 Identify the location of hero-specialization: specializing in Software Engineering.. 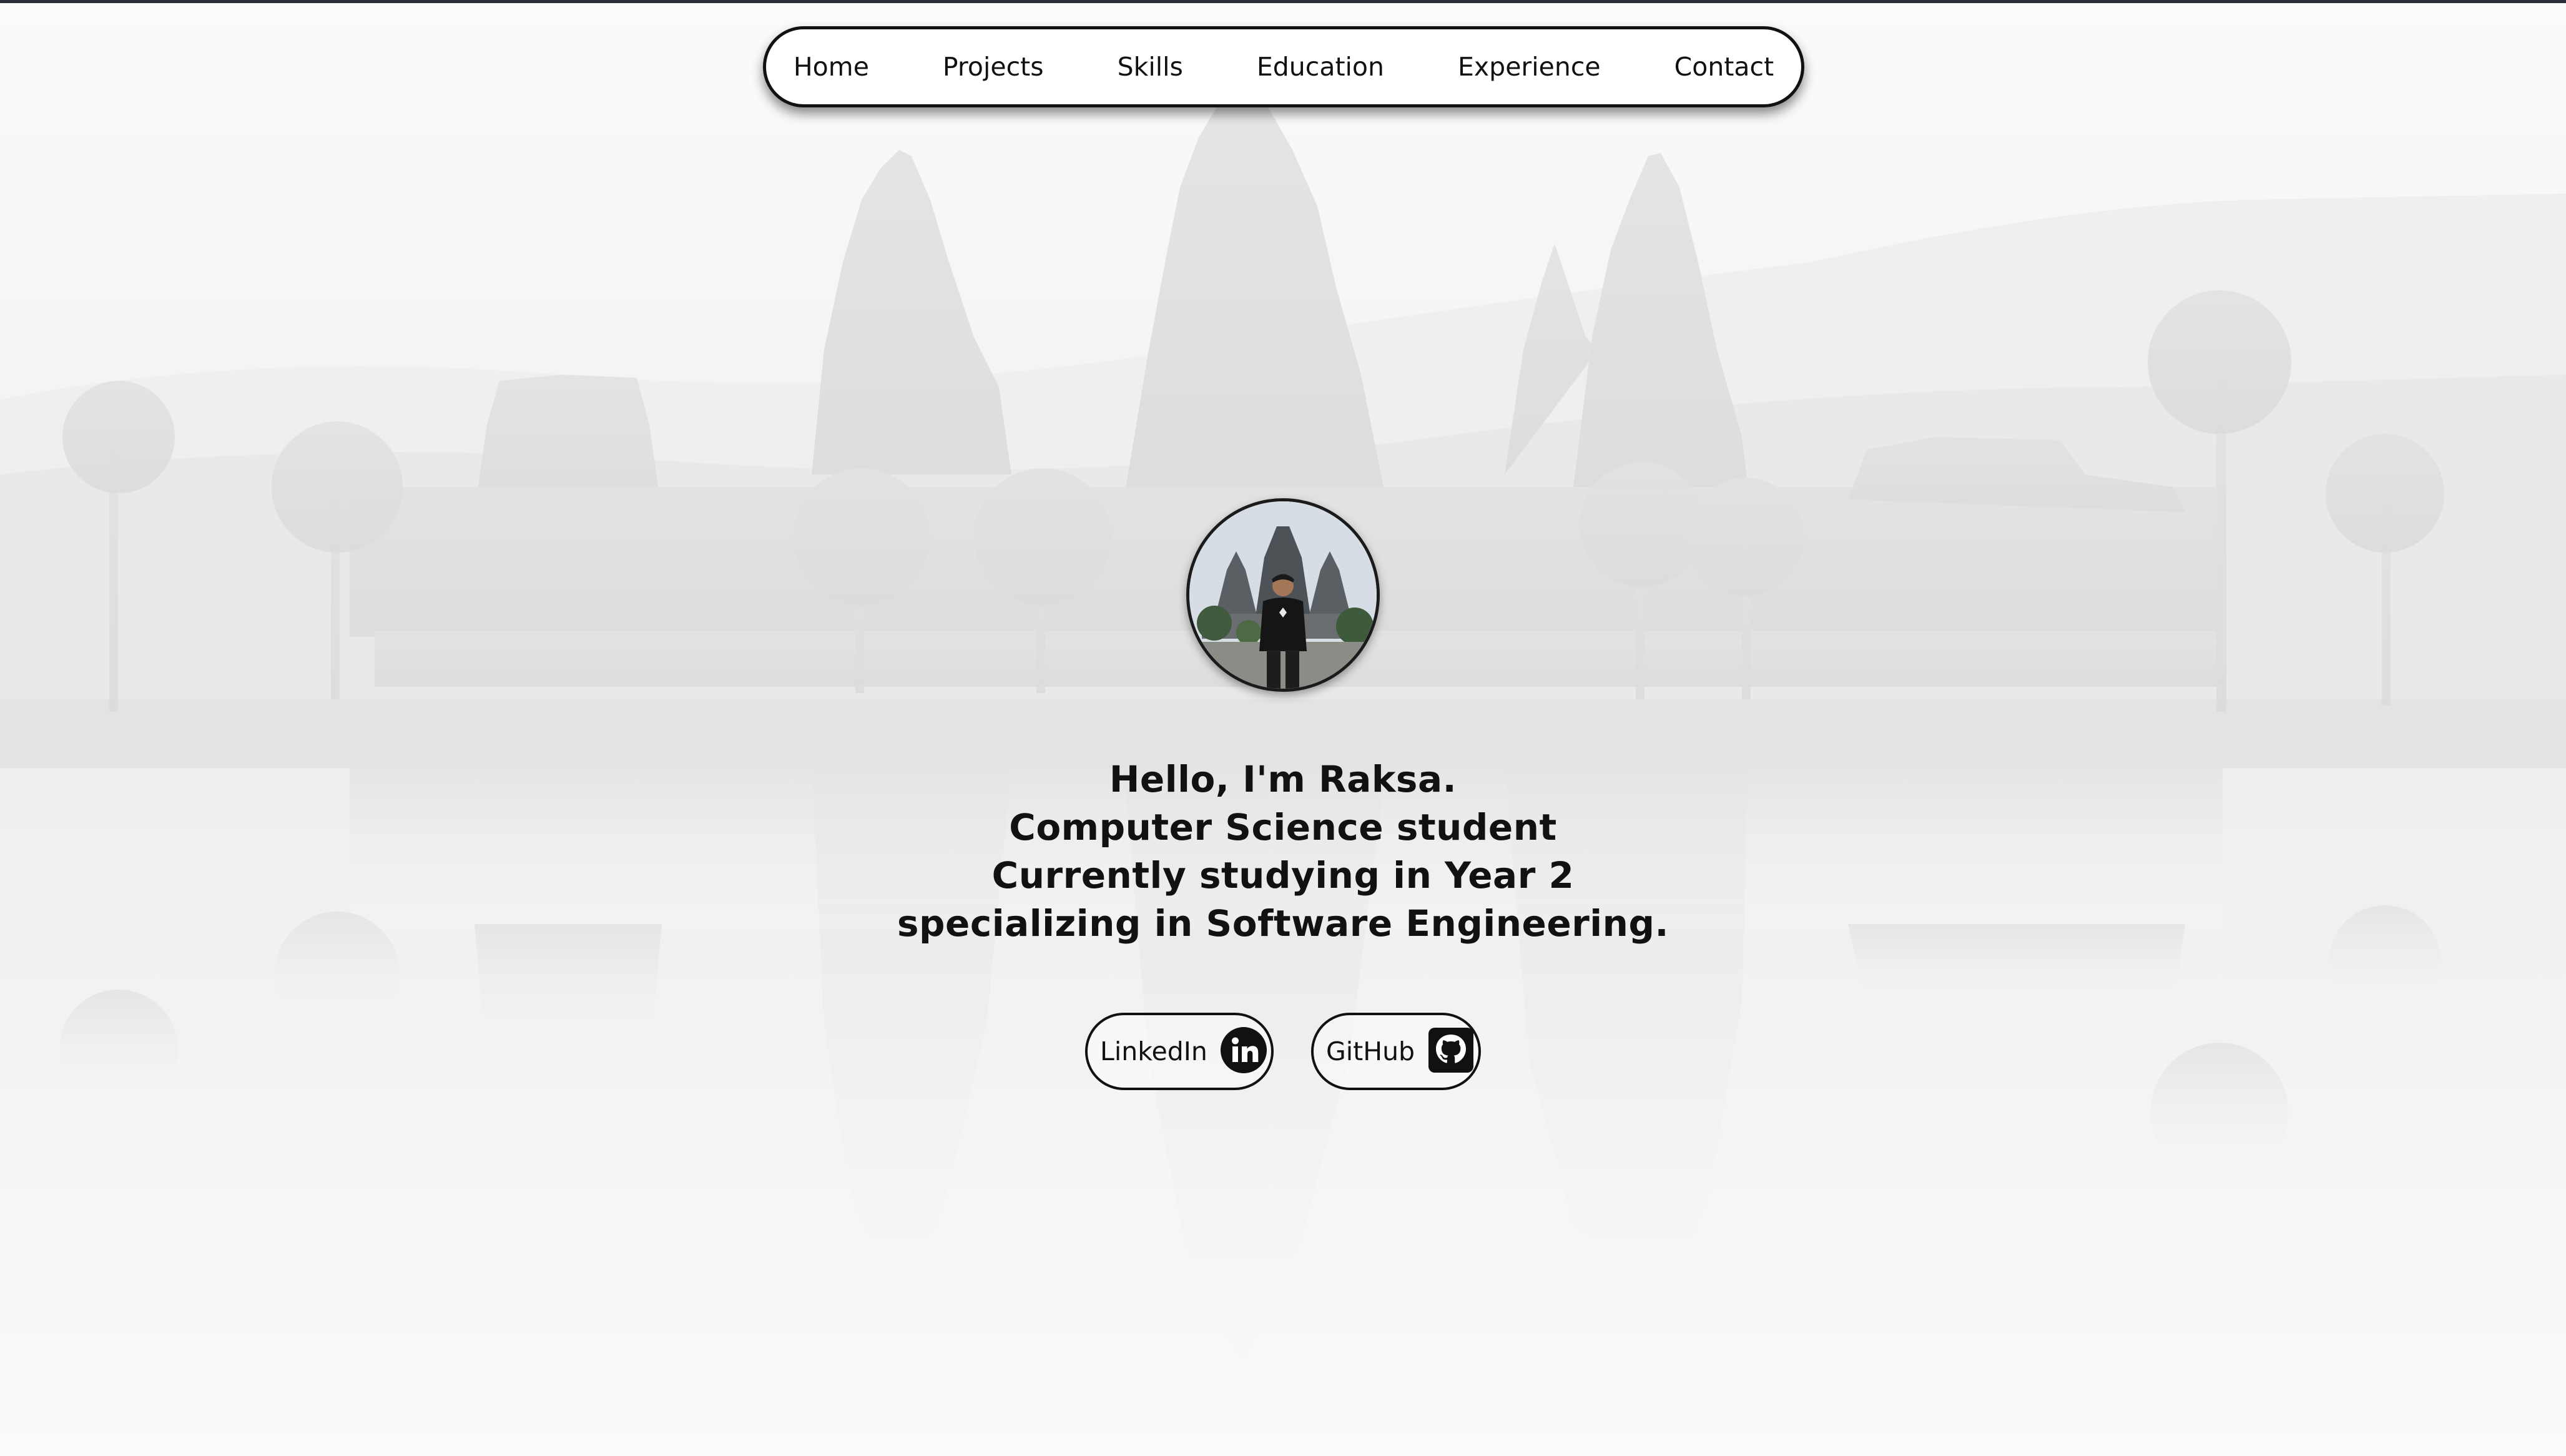
(1283, 923).